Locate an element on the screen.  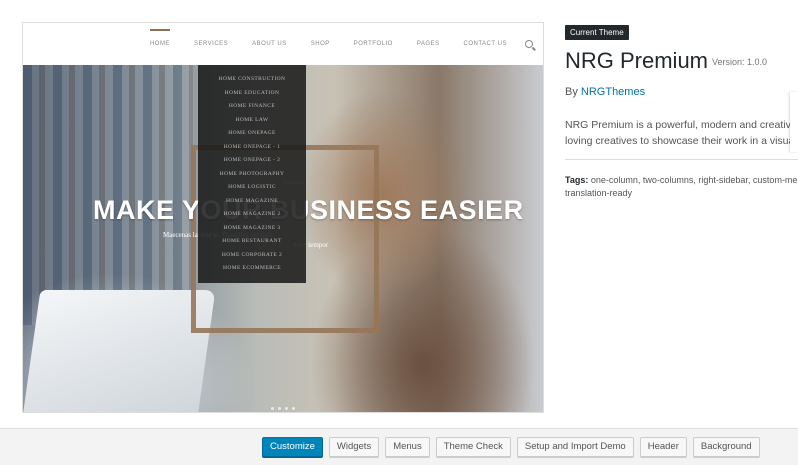
dropdown-item: Home Restaurant is located at coordinates (252, 241).